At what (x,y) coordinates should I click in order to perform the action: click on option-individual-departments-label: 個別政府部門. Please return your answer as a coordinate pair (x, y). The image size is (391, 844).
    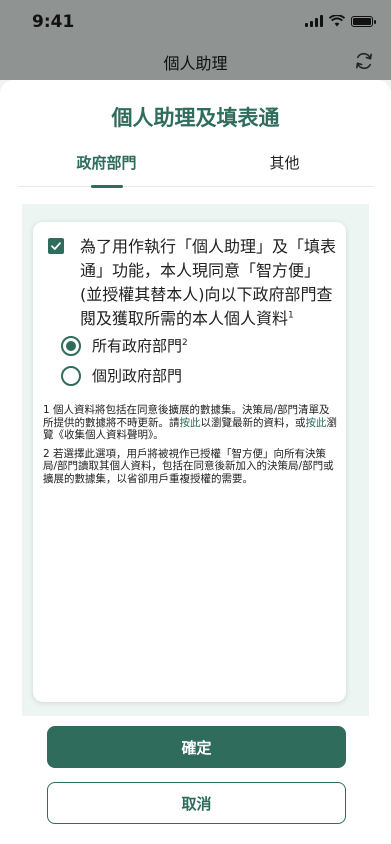
    Looking at the image, I should click on (137, 376).